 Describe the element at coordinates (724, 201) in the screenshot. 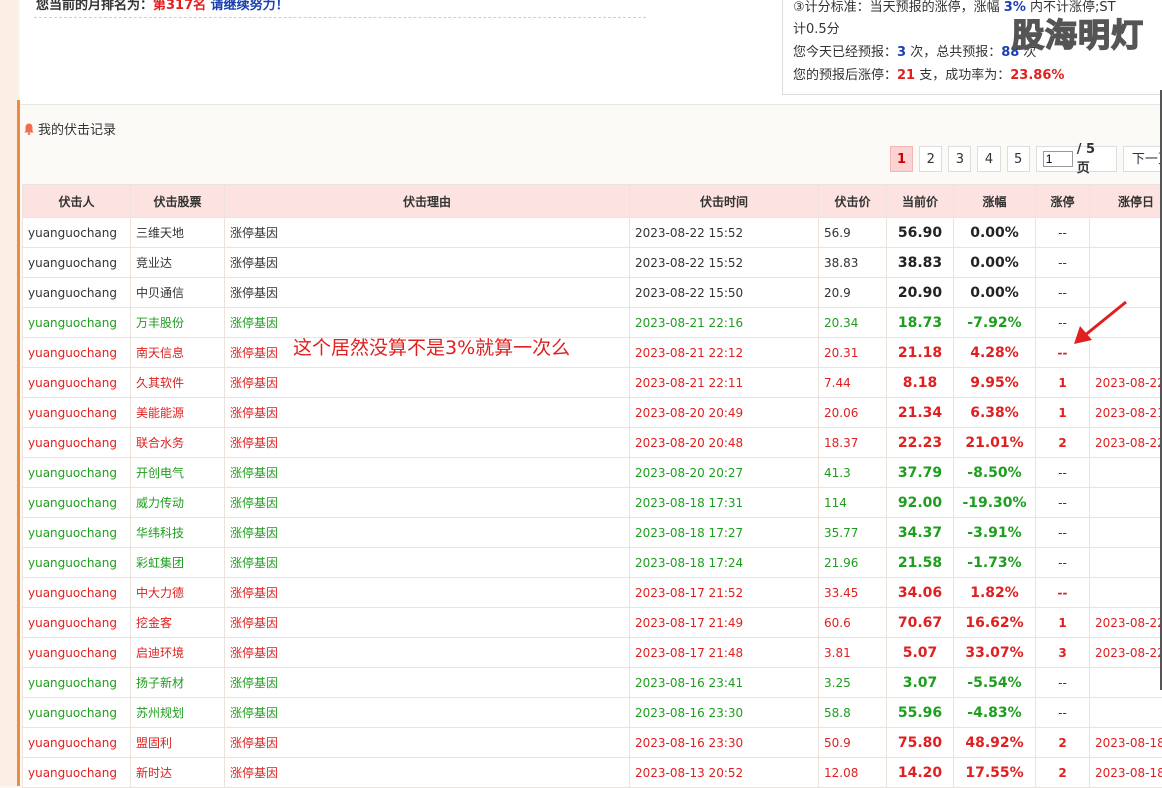

I see `header-time: 伏击时间` at that location.